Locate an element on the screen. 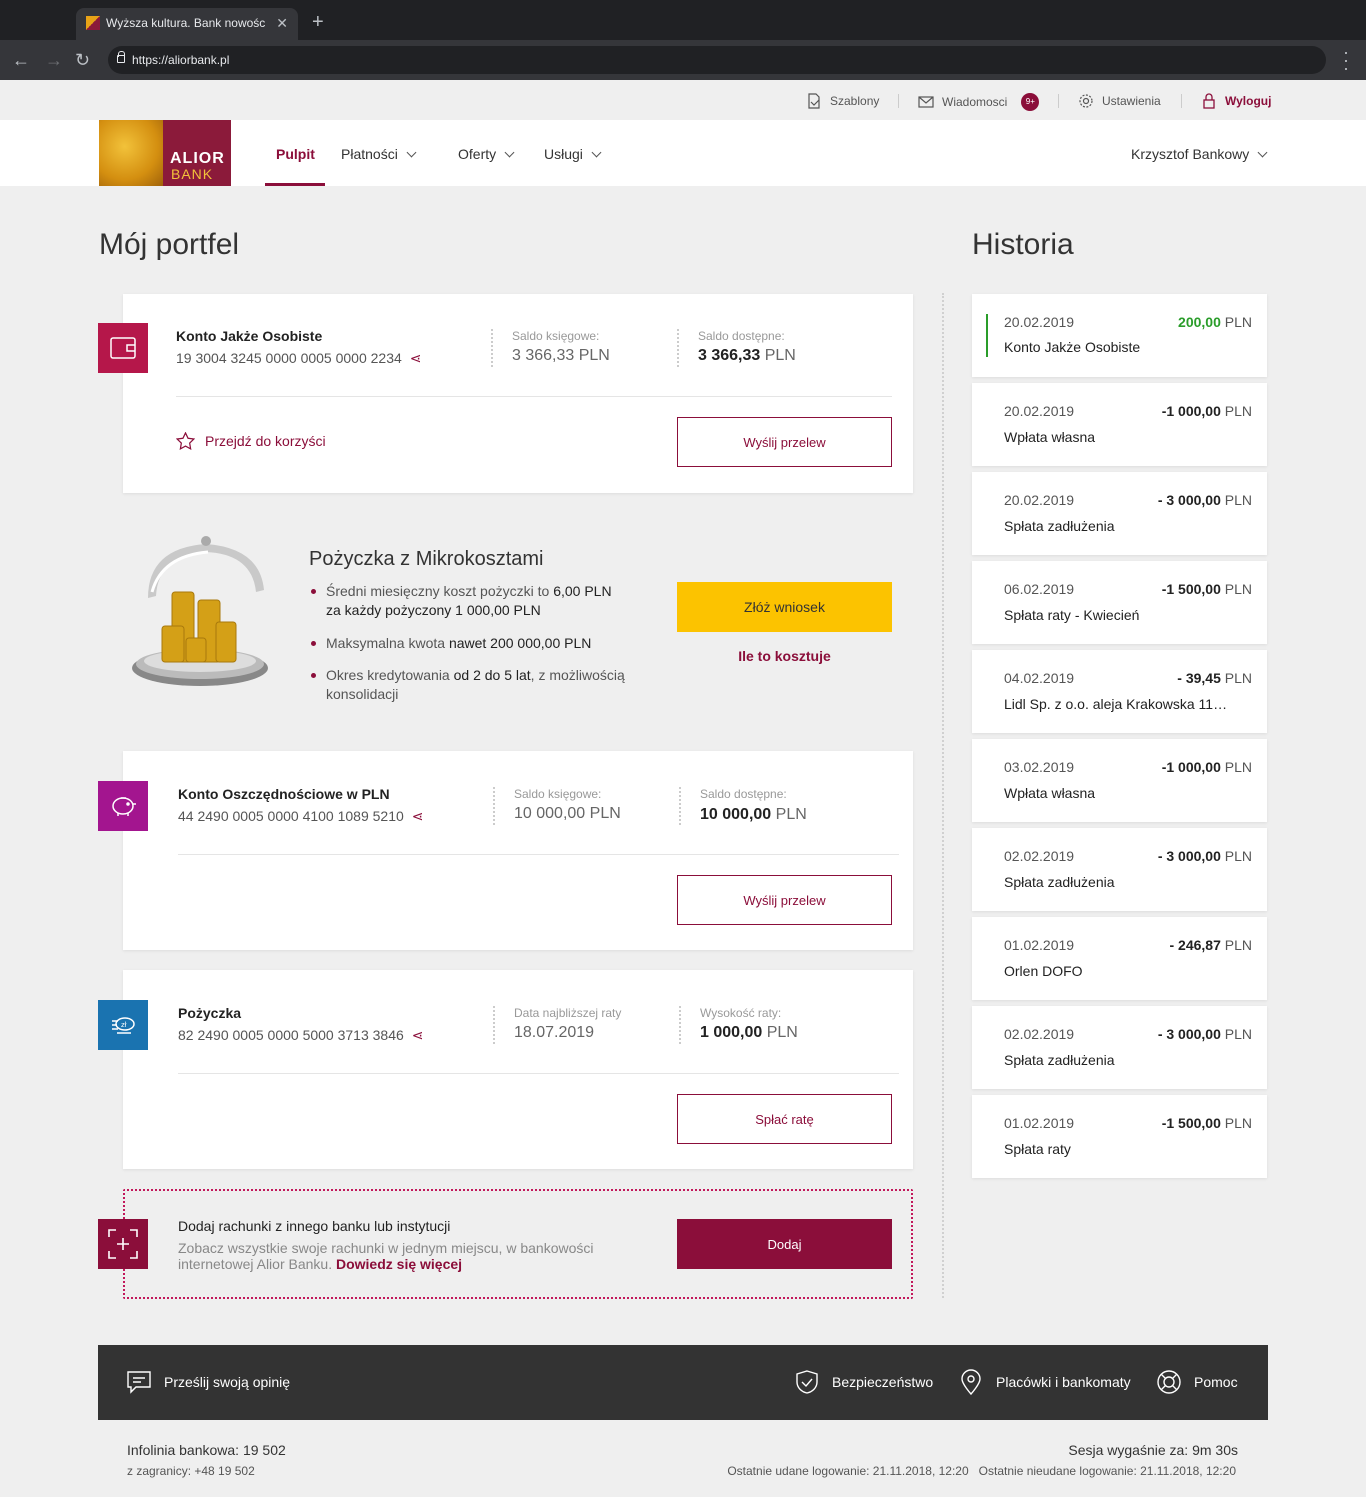 The width and height of the screenshot is (1366, 1497). user-name: Krzysztof Bankowy is located at coordinates (1190, 154).